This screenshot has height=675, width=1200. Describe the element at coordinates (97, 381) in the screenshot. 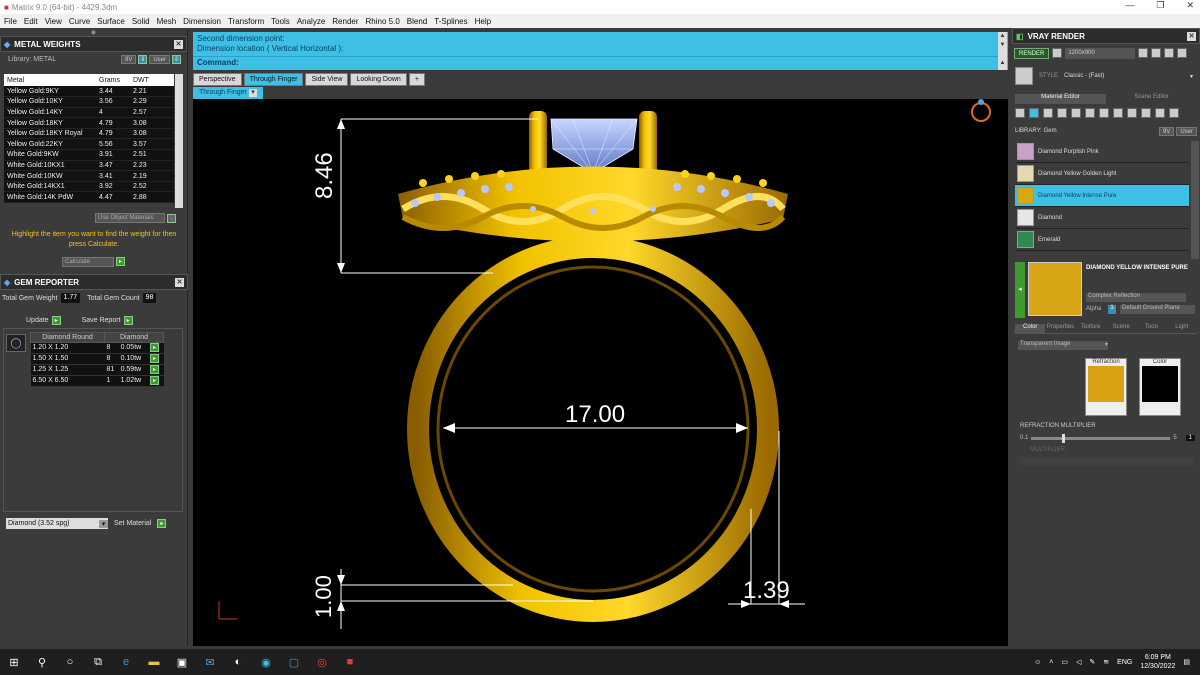

I see `table-row: 6.50 X 6.50 1 1.02tw ▸` at that location.